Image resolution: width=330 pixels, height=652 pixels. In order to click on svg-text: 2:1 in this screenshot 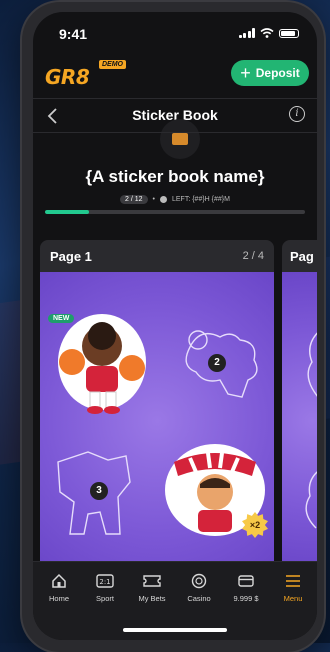, I will do `click(104, 582)`.